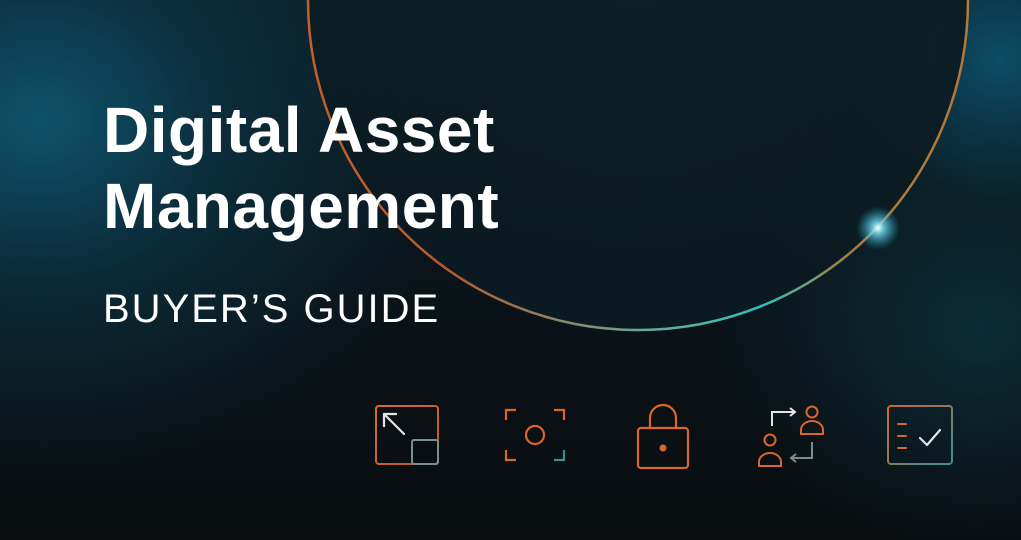 The height and width of the screenshot is (540, 1021). I want to click on resize-icon, so click(407, 435).